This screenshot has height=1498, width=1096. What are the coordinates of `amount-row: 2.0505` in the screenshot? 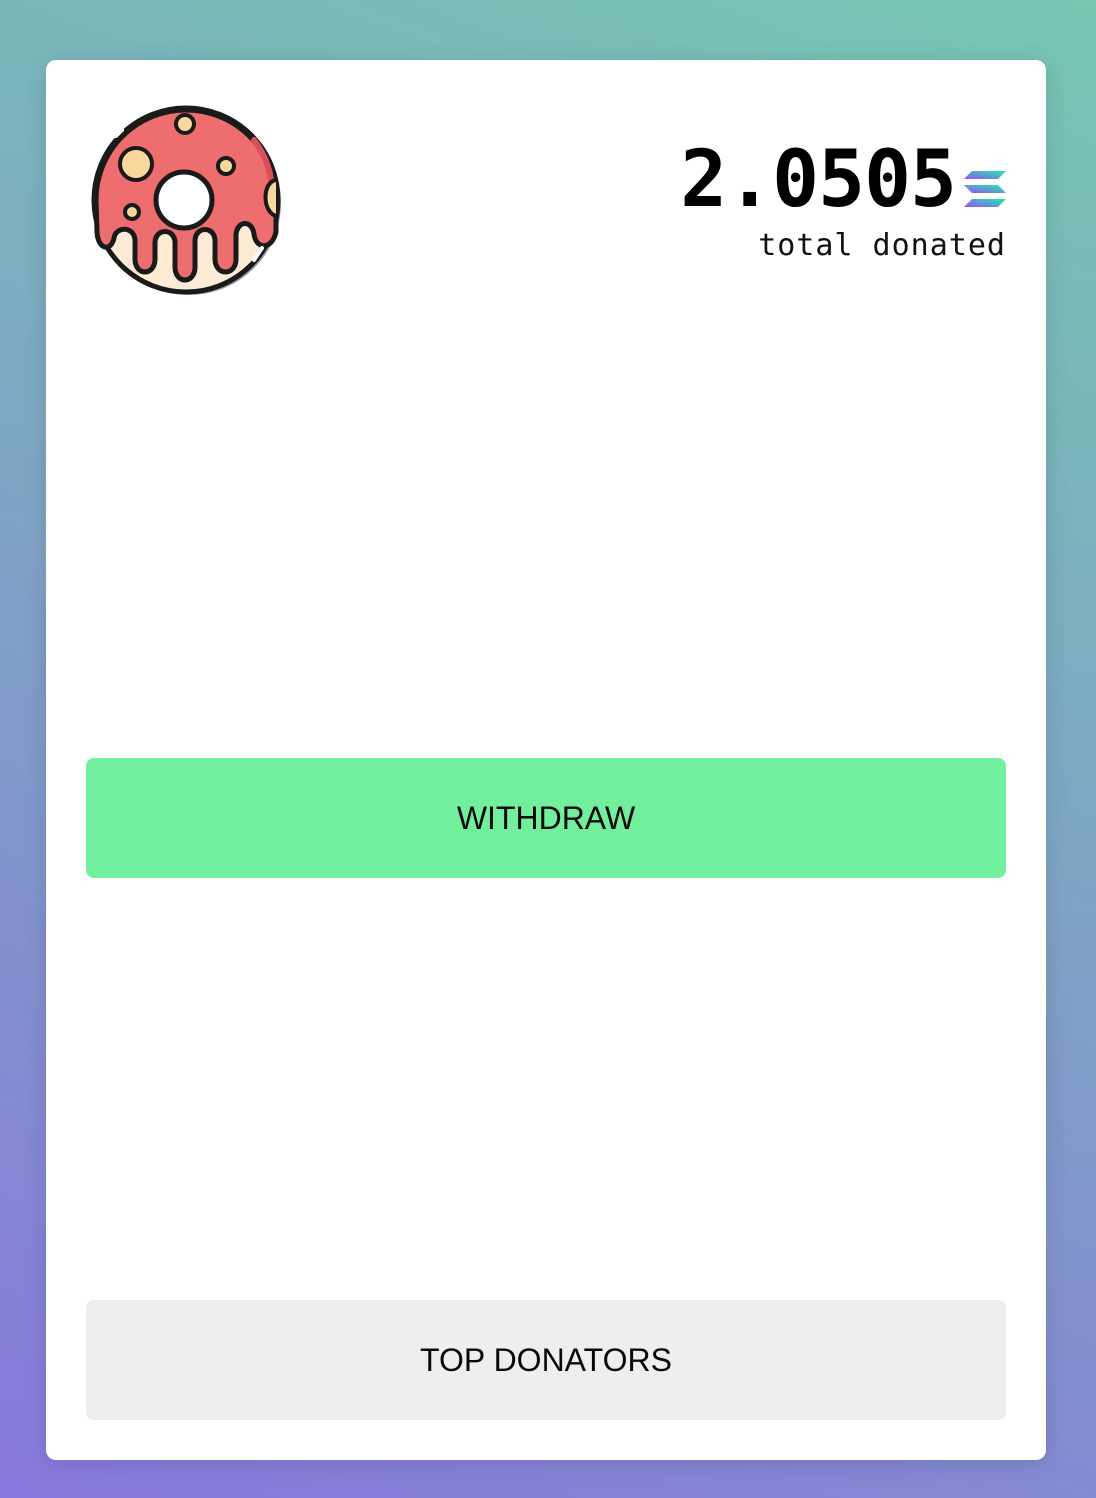 It's located at (843, 180).